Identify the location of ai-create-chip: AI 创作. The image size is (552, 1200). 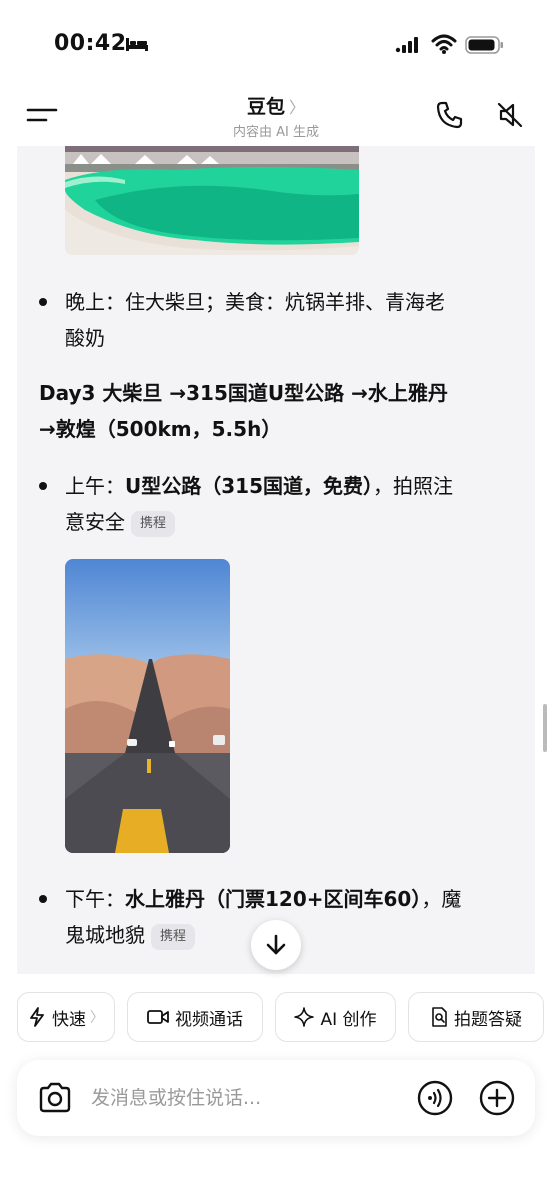
(335, 1017).